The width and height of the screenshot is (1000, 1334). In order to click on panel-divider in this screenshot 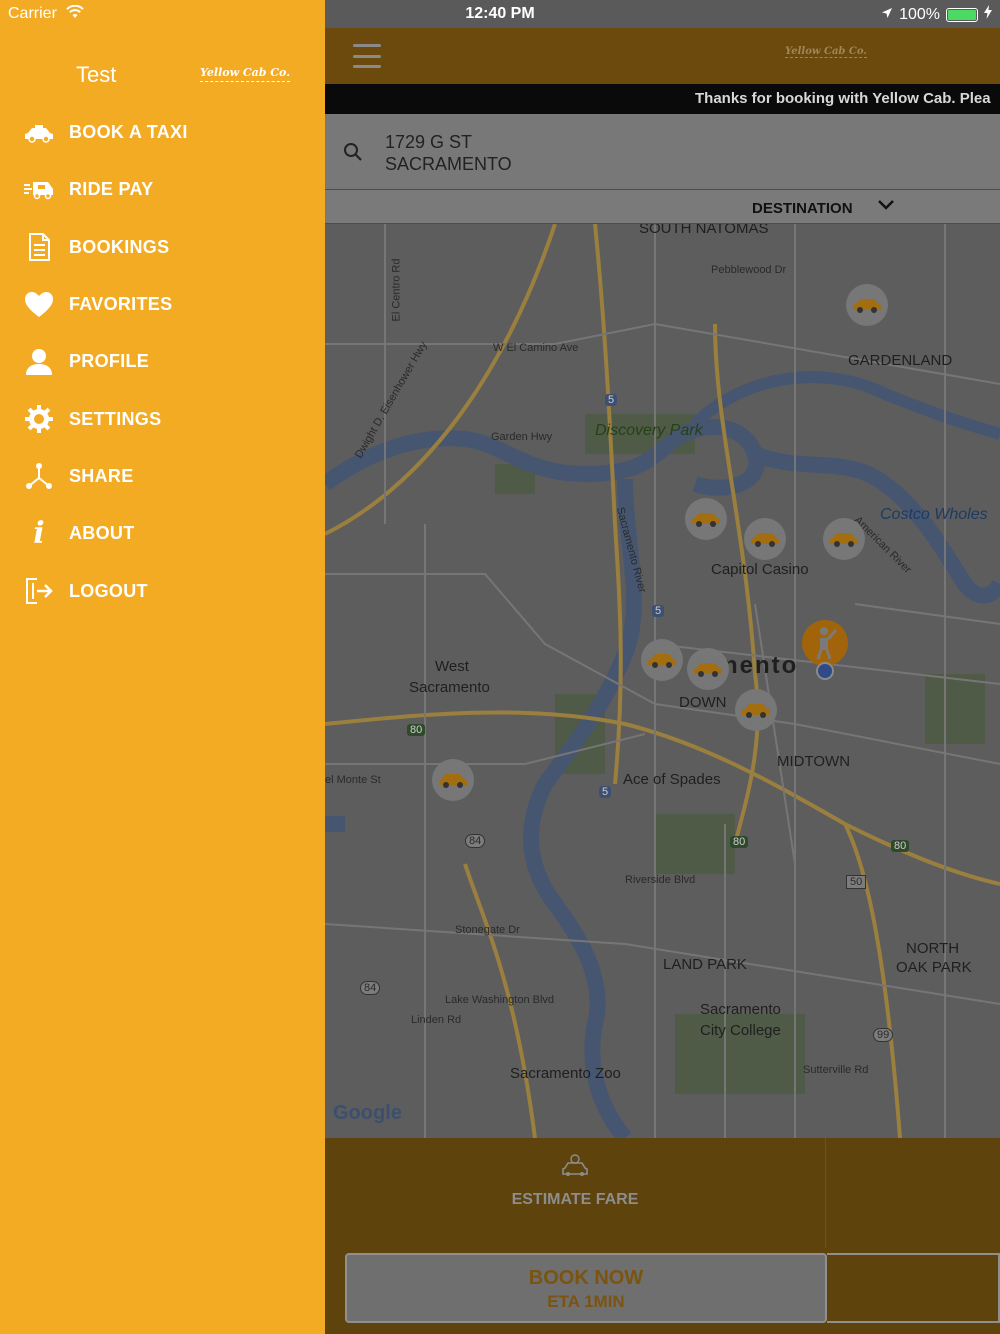, I will do `click(825, 1193)`.